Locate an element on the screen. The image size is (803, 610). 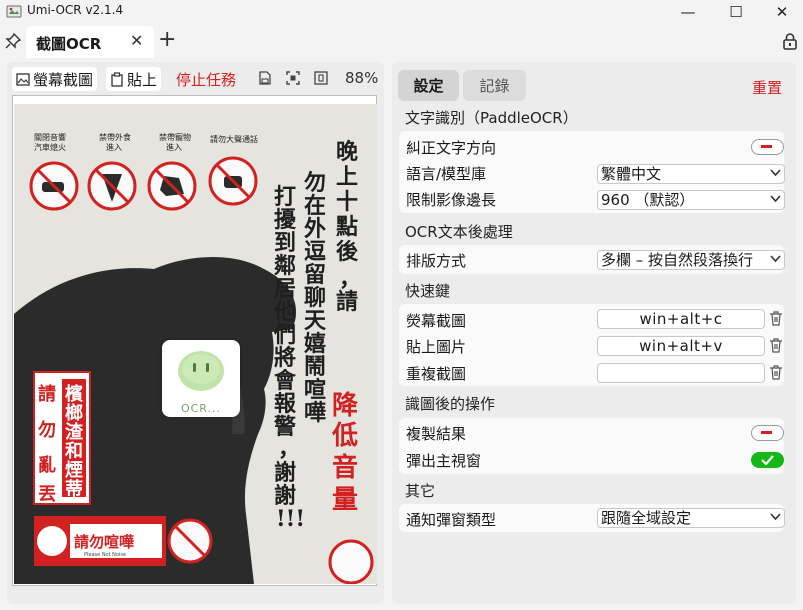
add-tab-button: + is located at coordinates (167, 39).